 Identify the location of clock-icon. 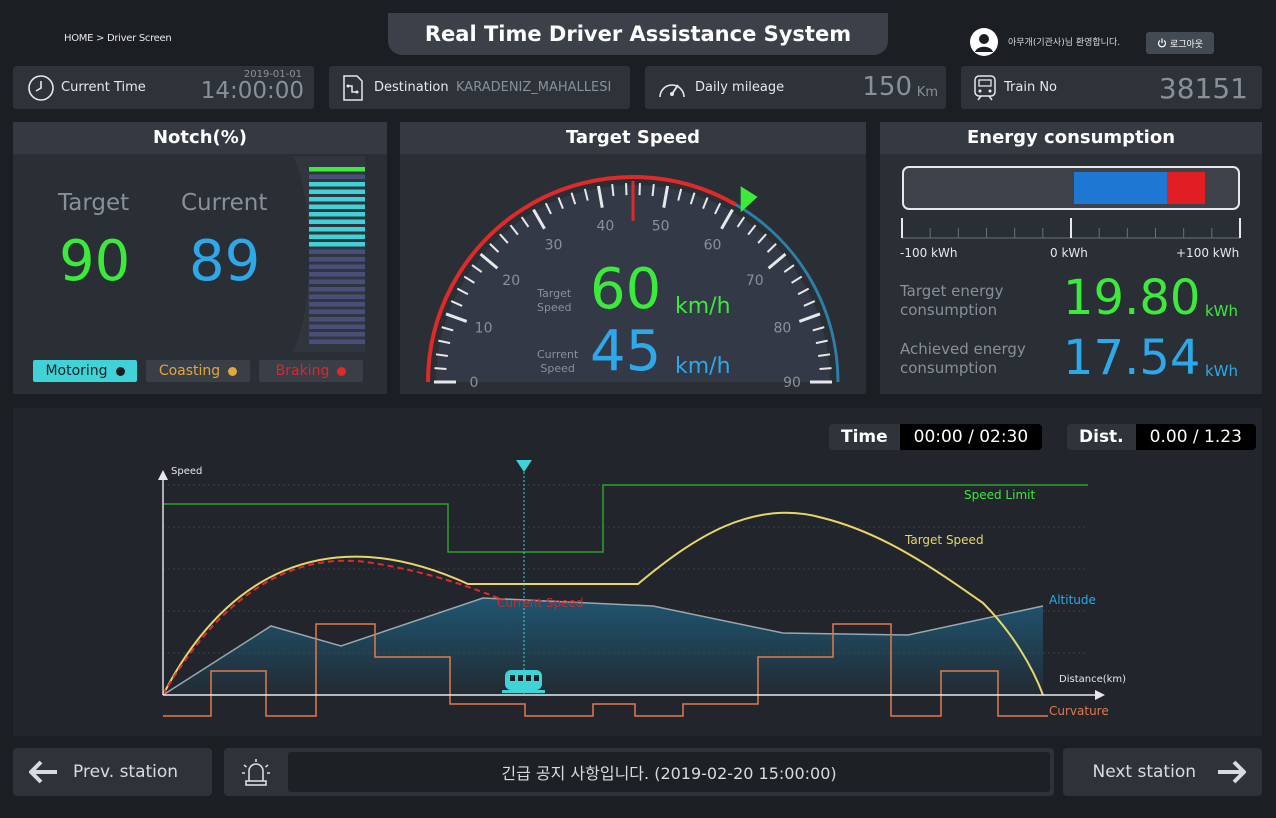
(41, 88).